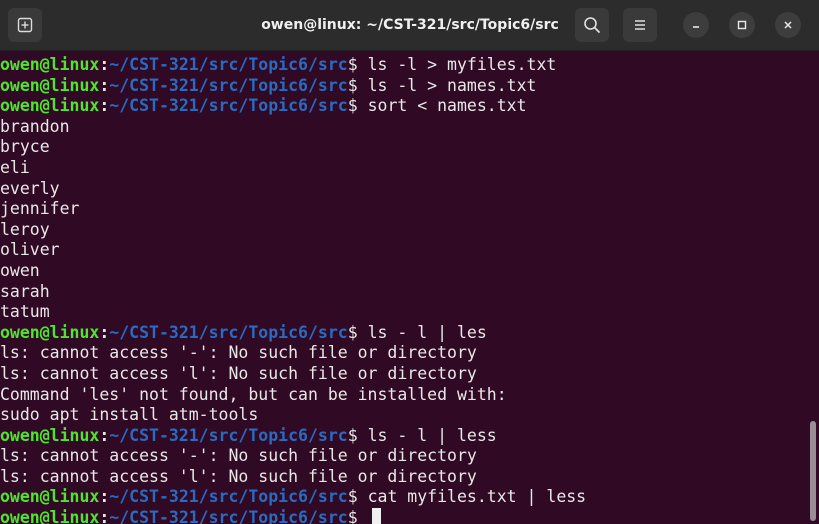 Image resolution: width=819 pixels, height=524 pixels. I want to click on title-bar: owen@linux: ~/CST-321/src/Topic6/src, so click(409, 25).